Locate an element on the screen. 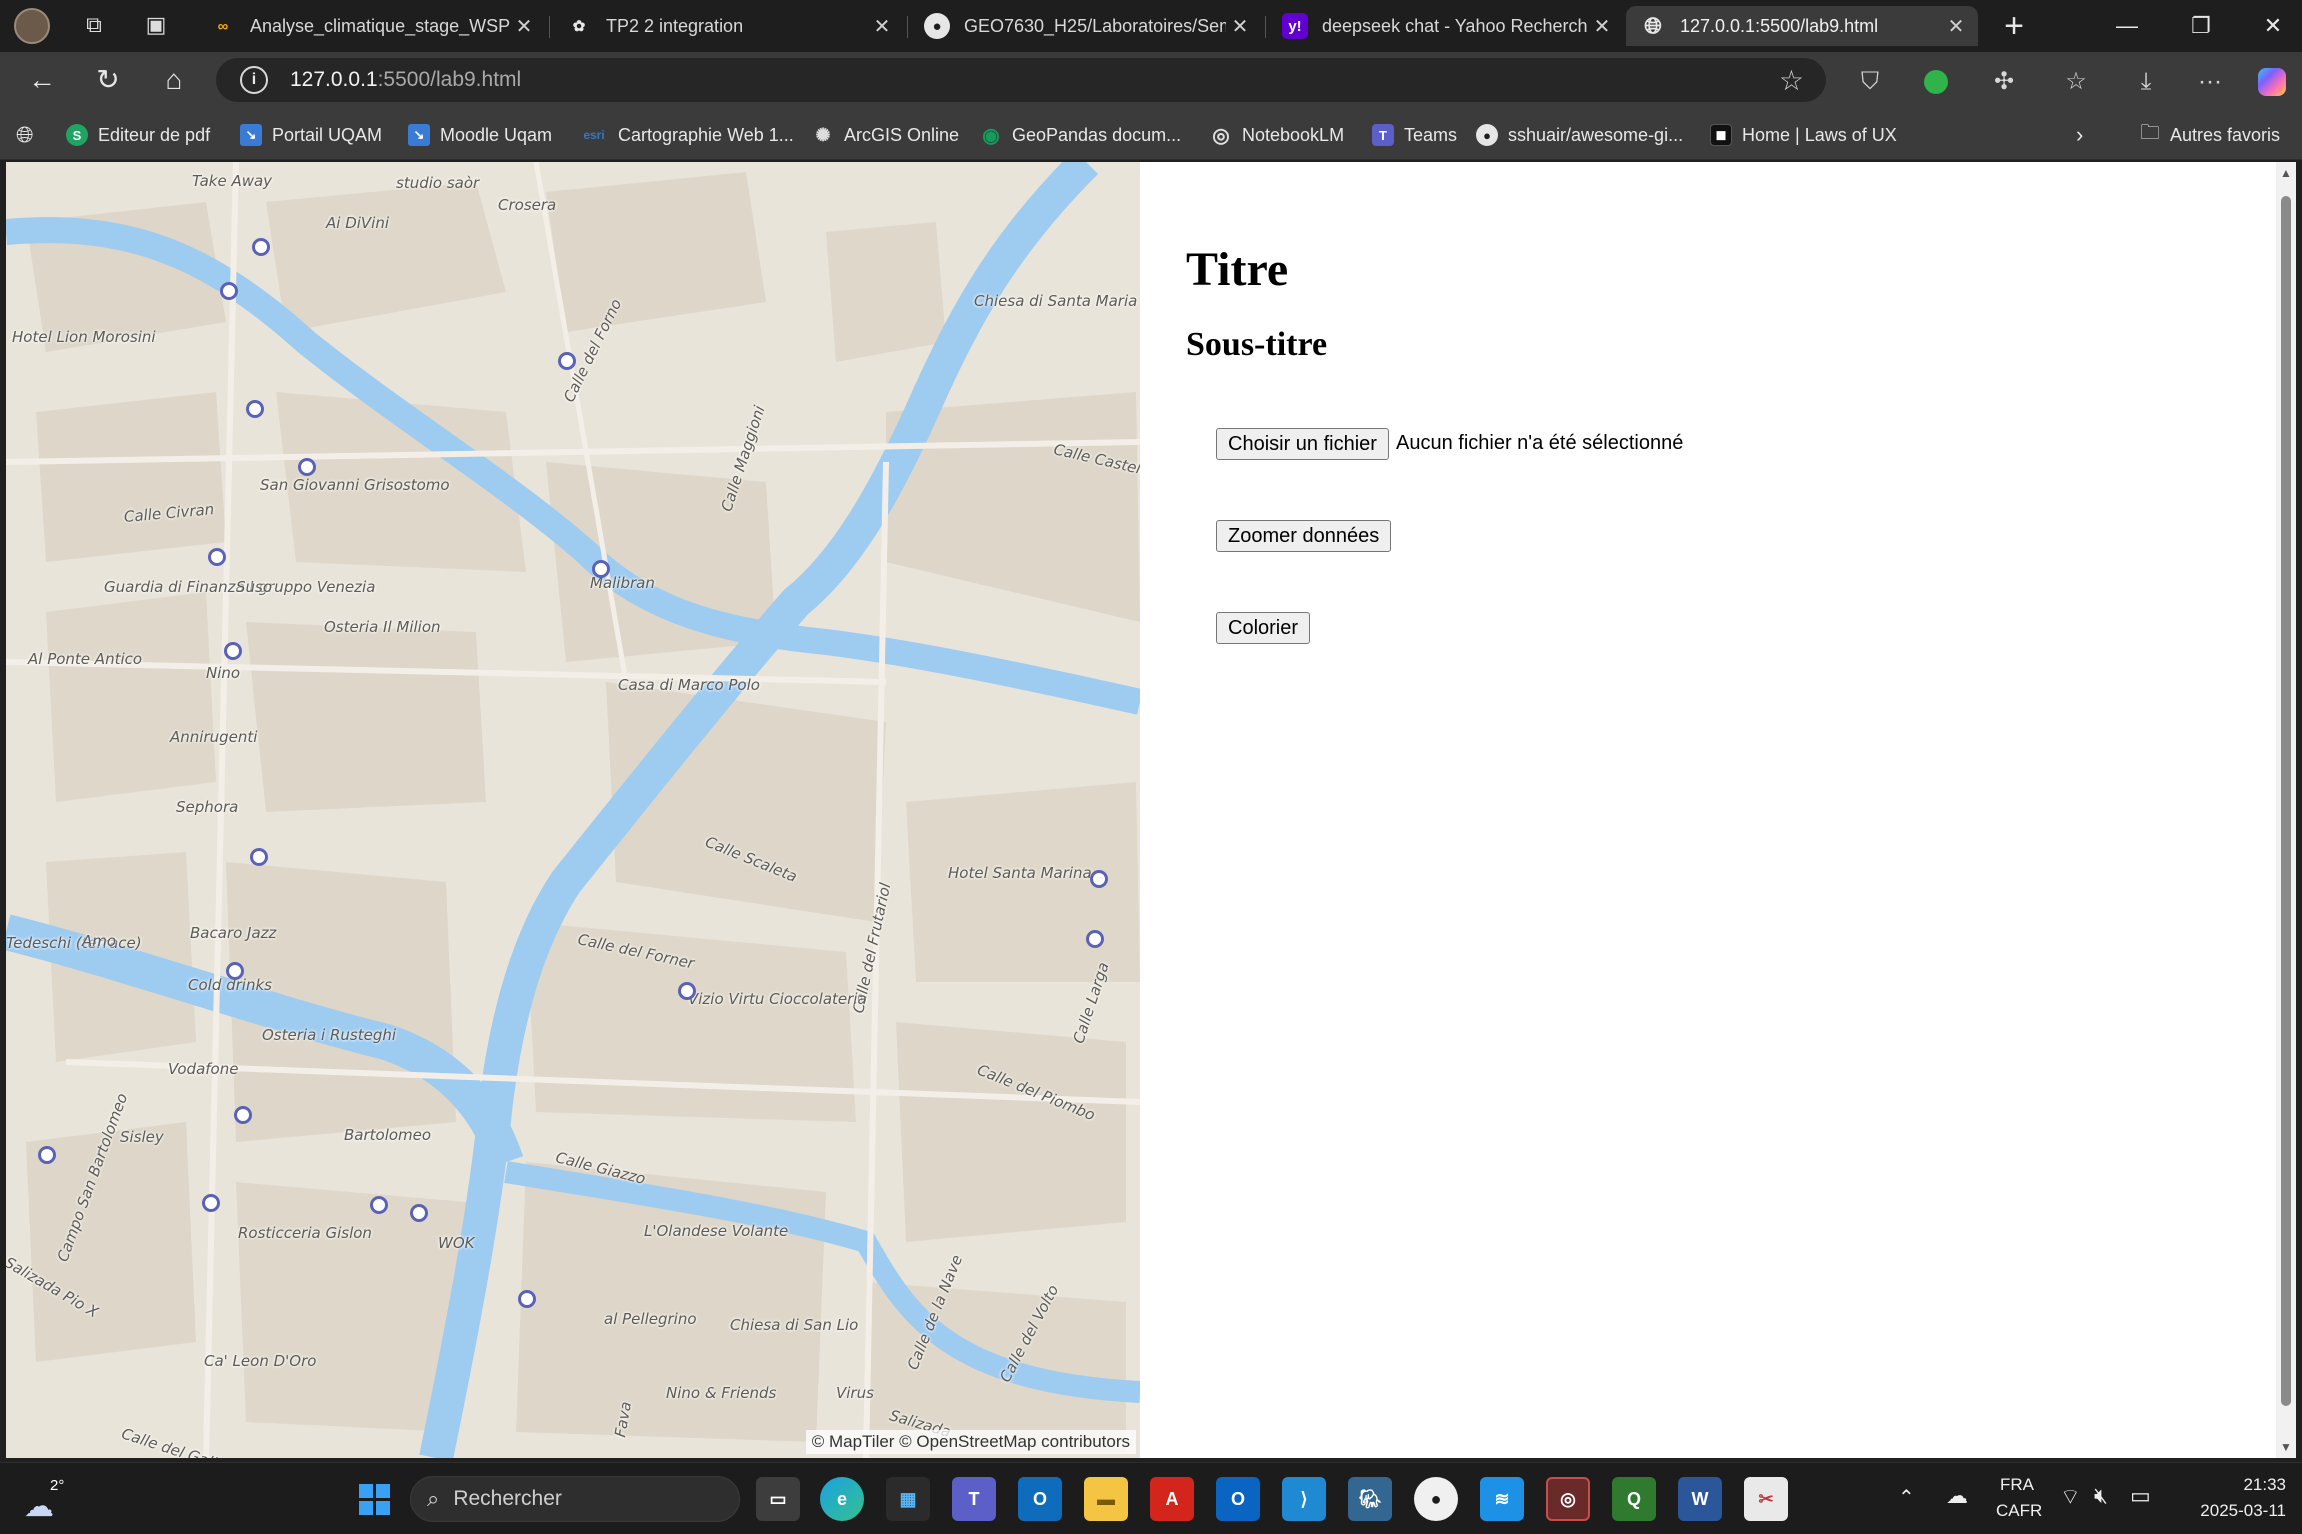  map-label: Al Ponte Antico is located at coordinates (85, 659).